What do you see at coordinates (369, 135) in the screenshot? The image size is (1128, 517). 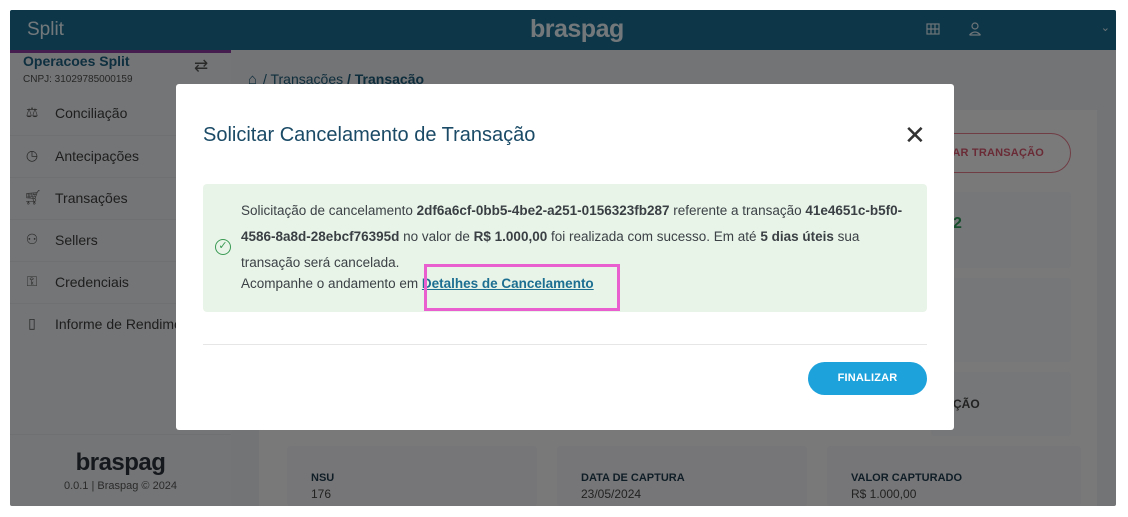 I see `modal-title: Solicitar Cancelamento de Transação` at bounding box center [369, 135].